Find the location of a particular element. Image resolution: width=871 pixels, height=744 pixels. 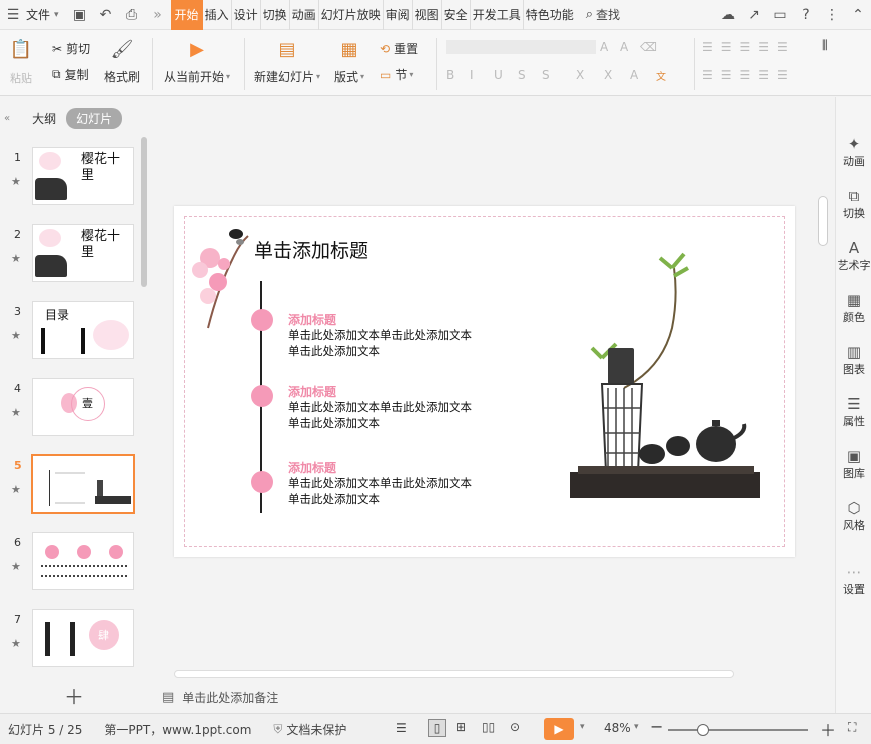

reset-button: ⟲ 重置 is located at coordinates (399, 48).